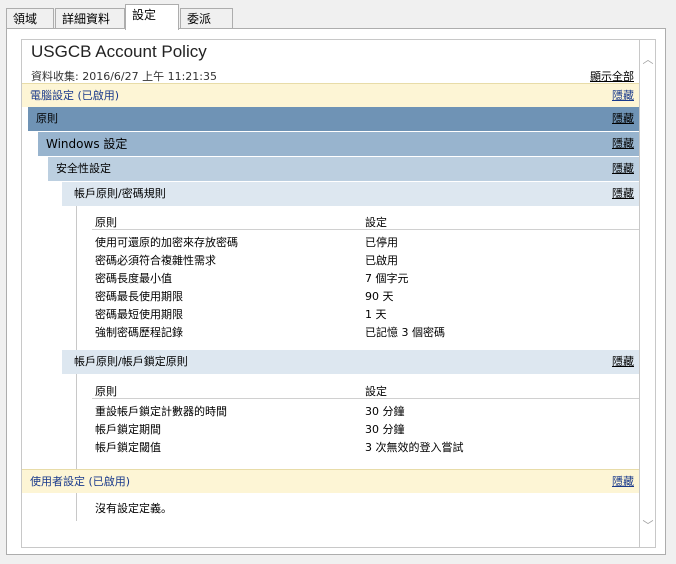 Image resolution: width=676 pixels, height=564 pixels. I want to click on policy-value: 已啟用, so click(381, 260).